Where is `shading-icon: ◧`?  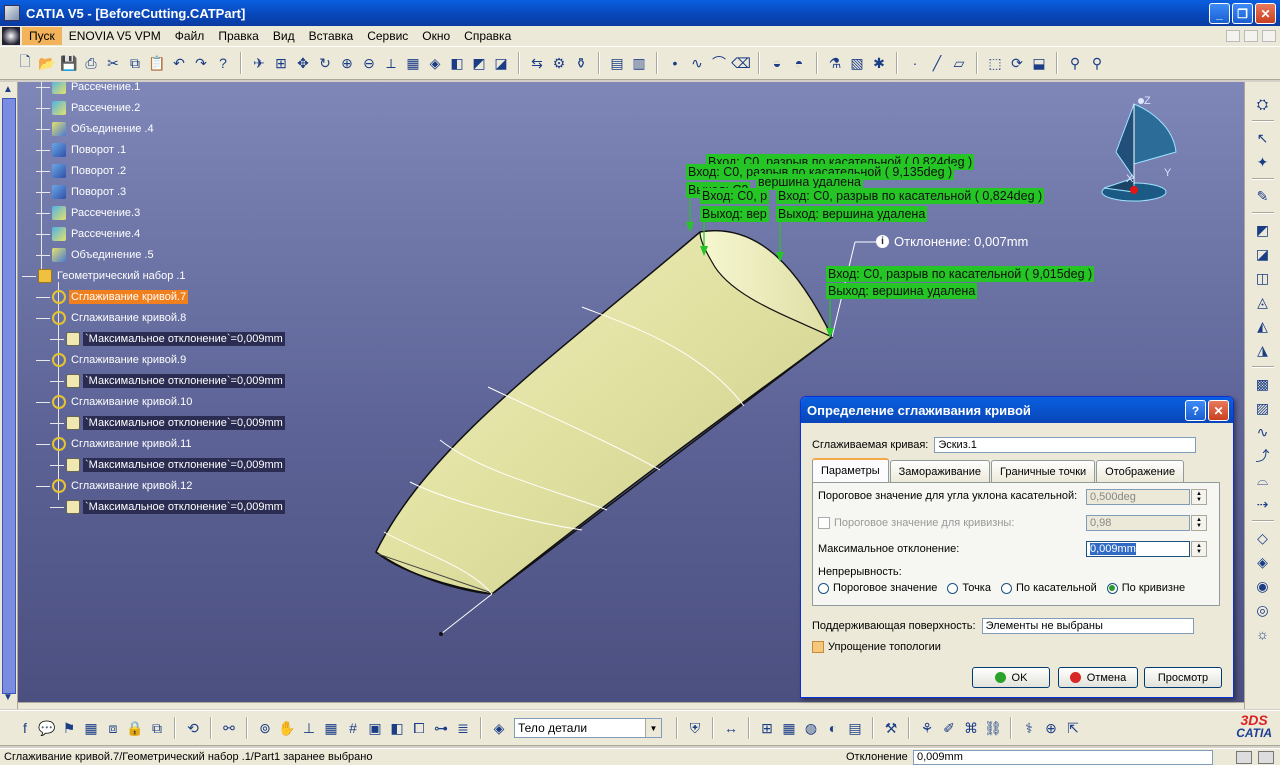
shading-icon: ◧ is located at coordinates (457, 63).